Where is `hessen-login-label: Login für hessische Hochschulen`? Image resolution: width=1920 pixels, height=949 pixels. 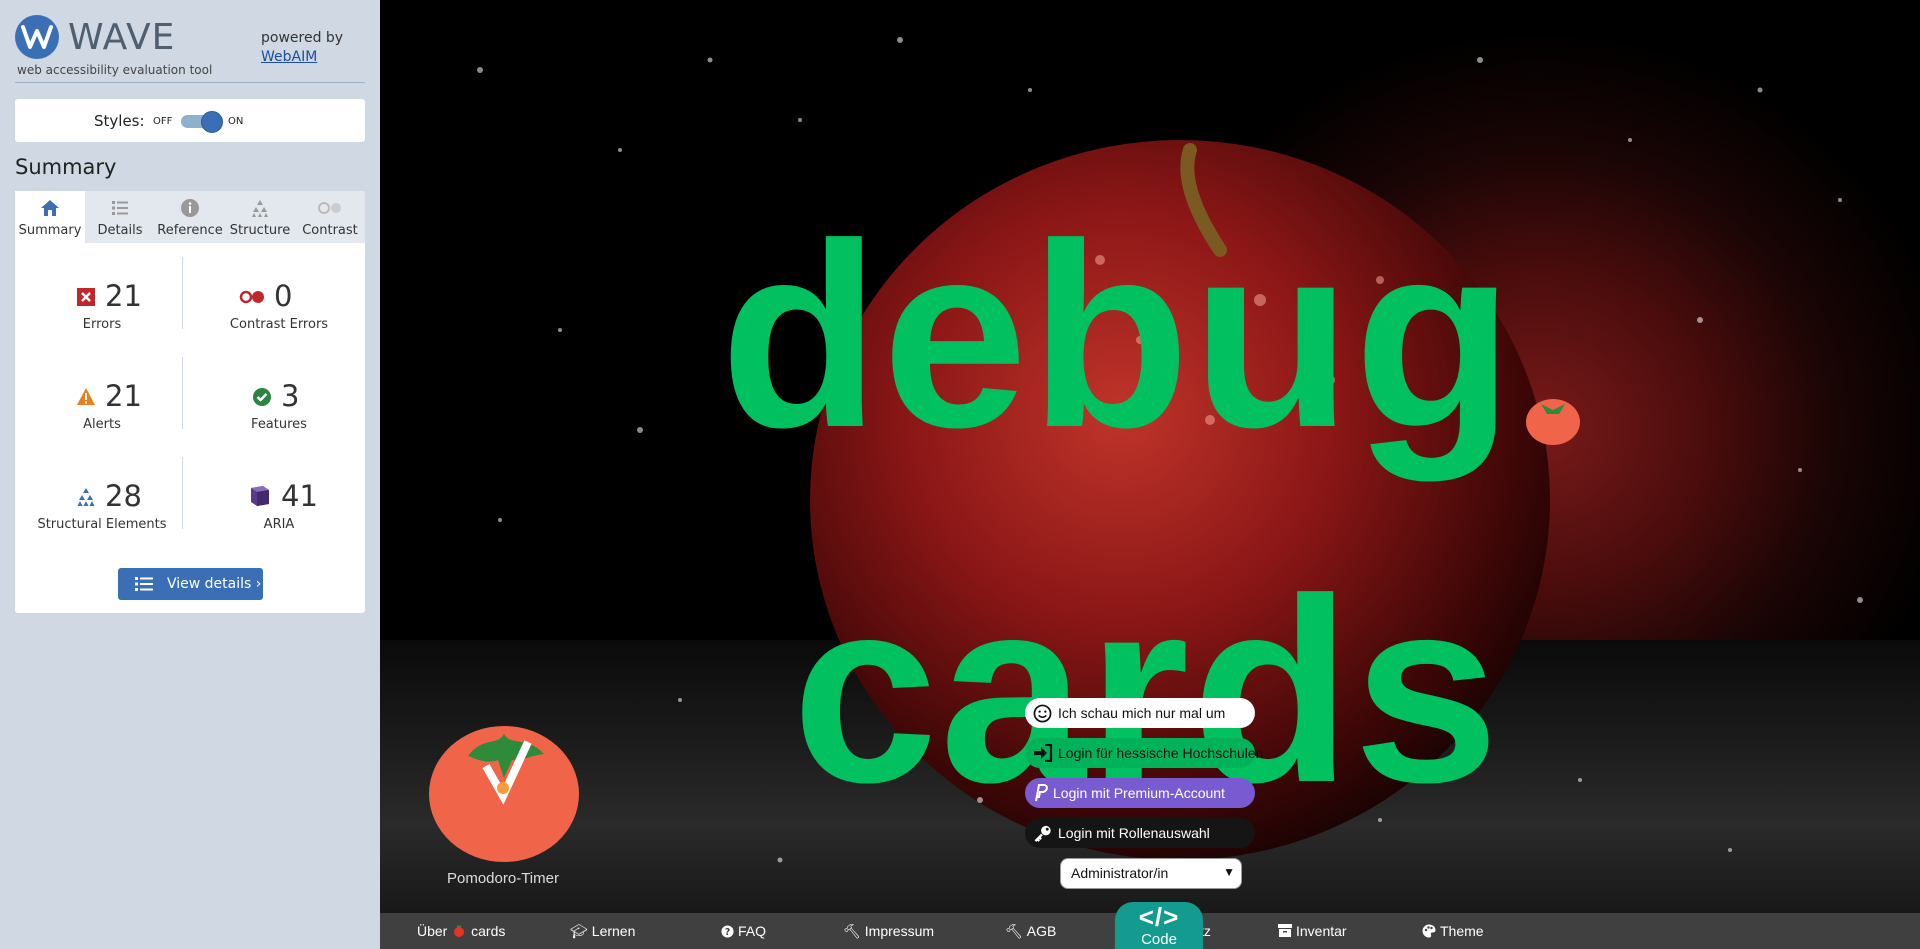
hessen-login-label: Login für hessische Hochschulen is located at coordinates (1161, 753).